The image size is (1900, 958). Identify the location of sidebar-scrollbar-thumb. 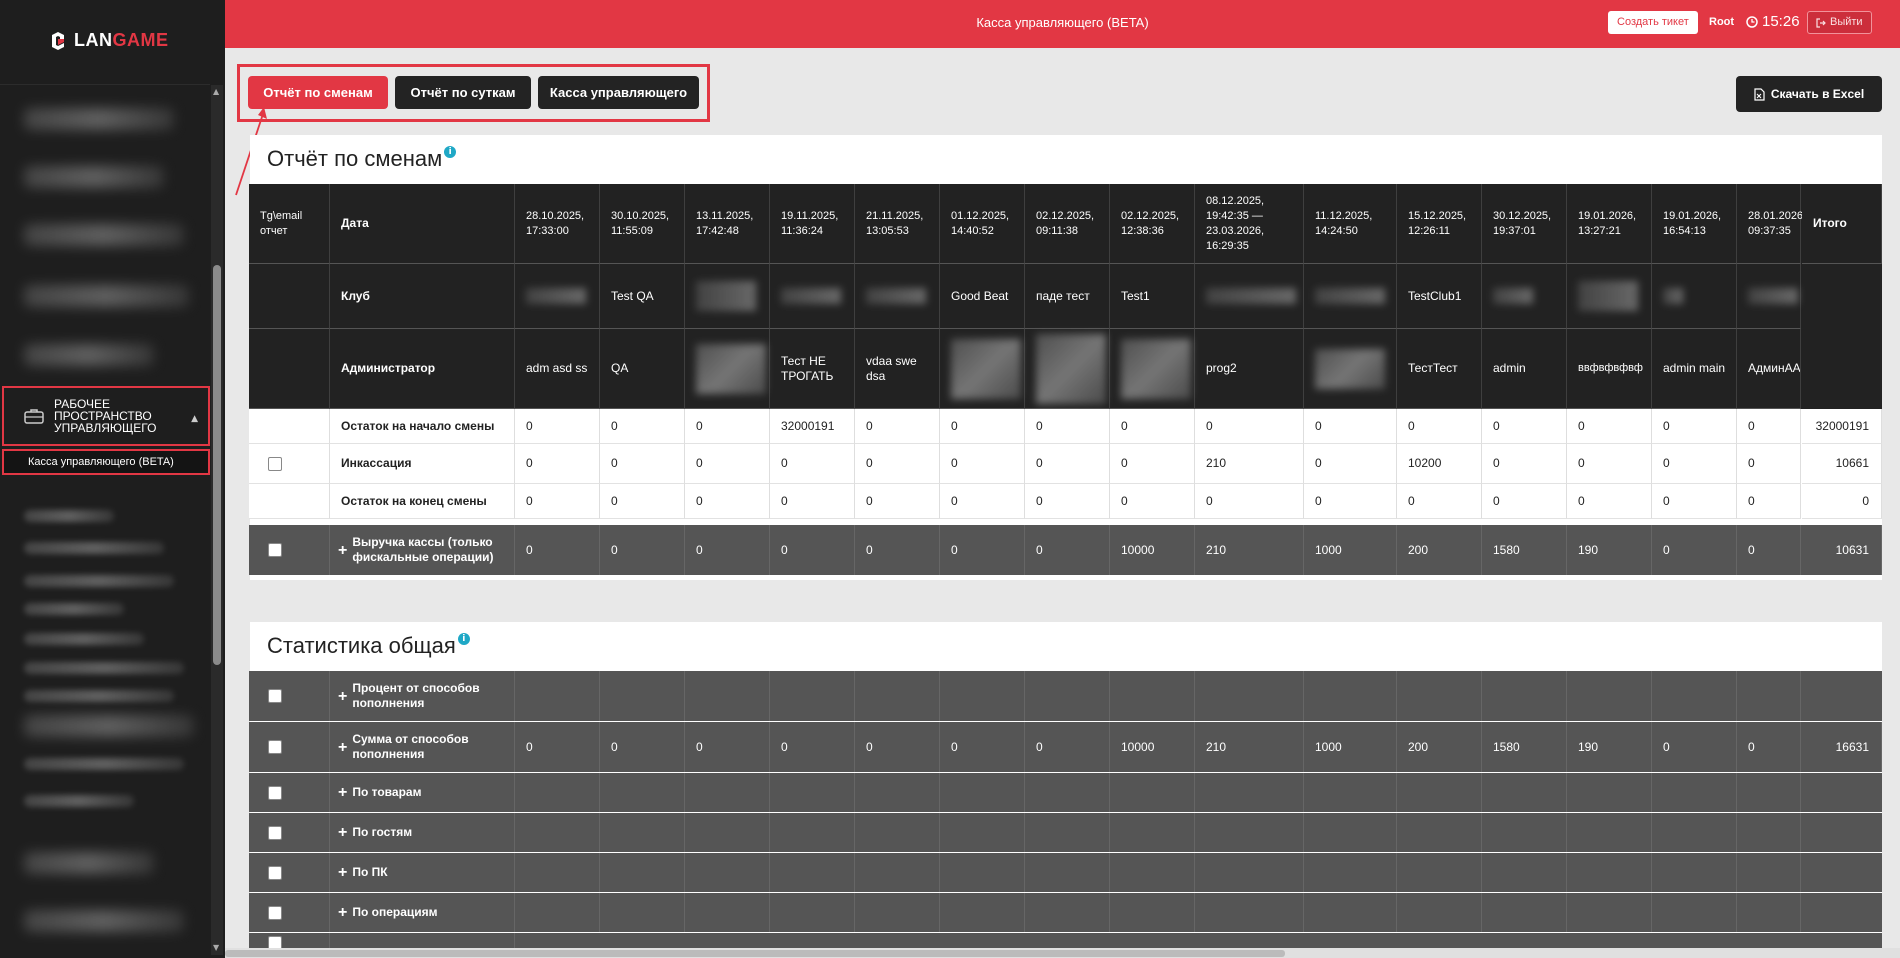
(217, 465).